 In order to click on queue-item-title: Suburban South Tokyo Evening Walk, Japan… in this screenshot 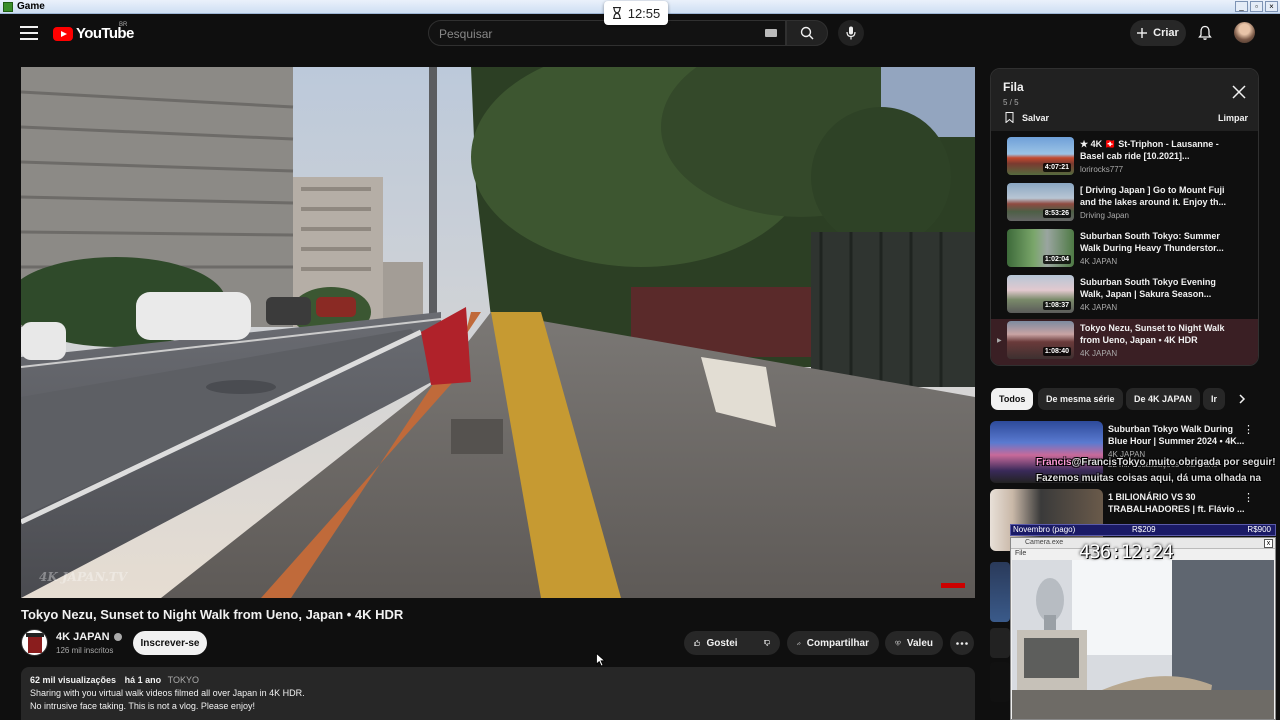, I will do `click(1148, 288)`.